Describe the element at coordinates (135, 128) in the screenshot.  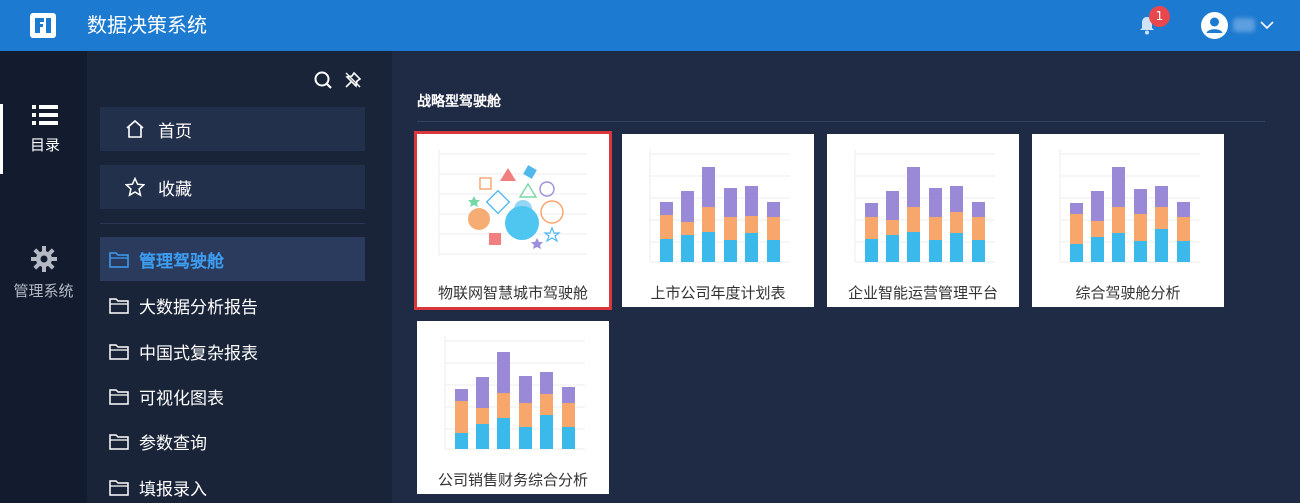
I see `home-icon` at that location.